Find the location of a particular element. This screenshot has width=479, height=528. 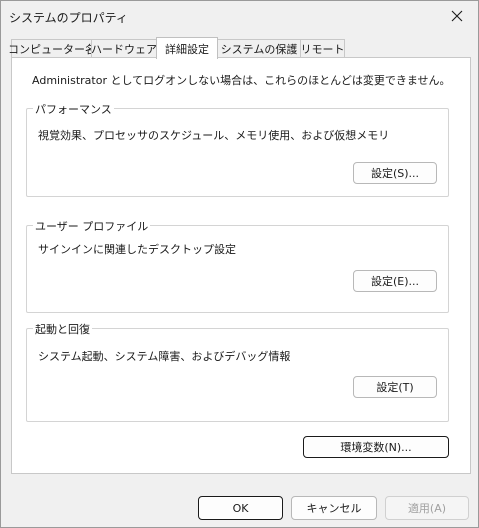

close-icon is located at coordinates (457, 16).